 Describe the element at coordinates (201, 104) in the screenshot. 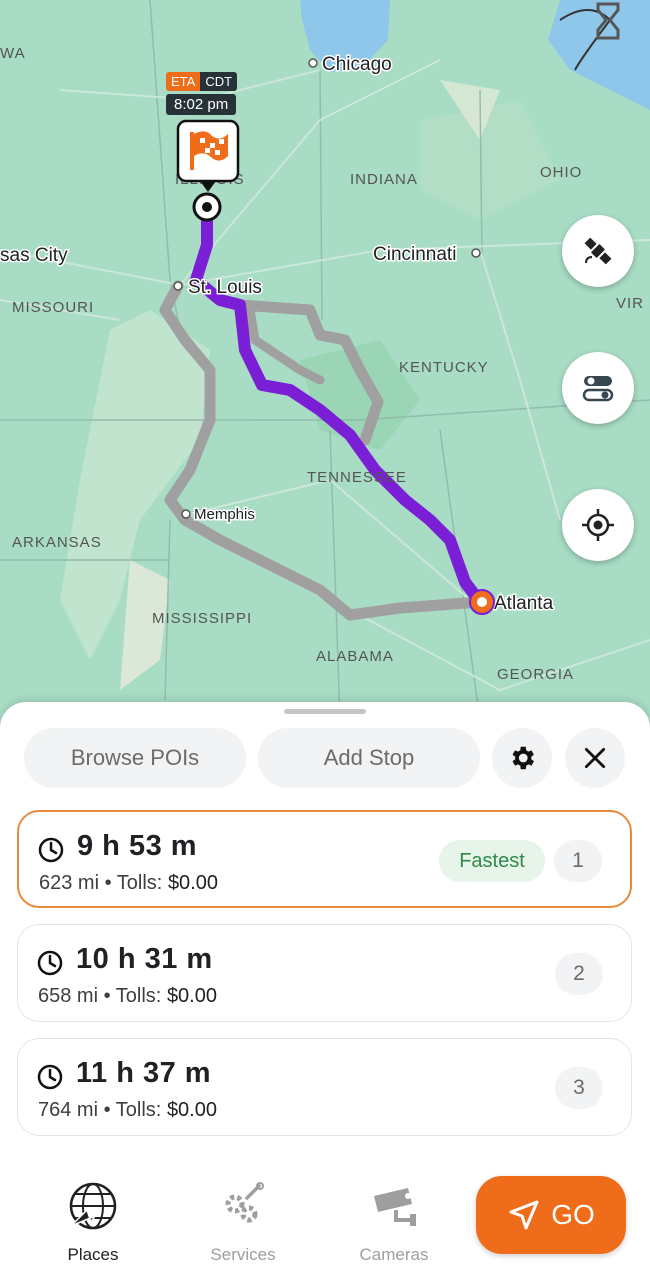

I see `eta-time: 8:02 pm` at that location.